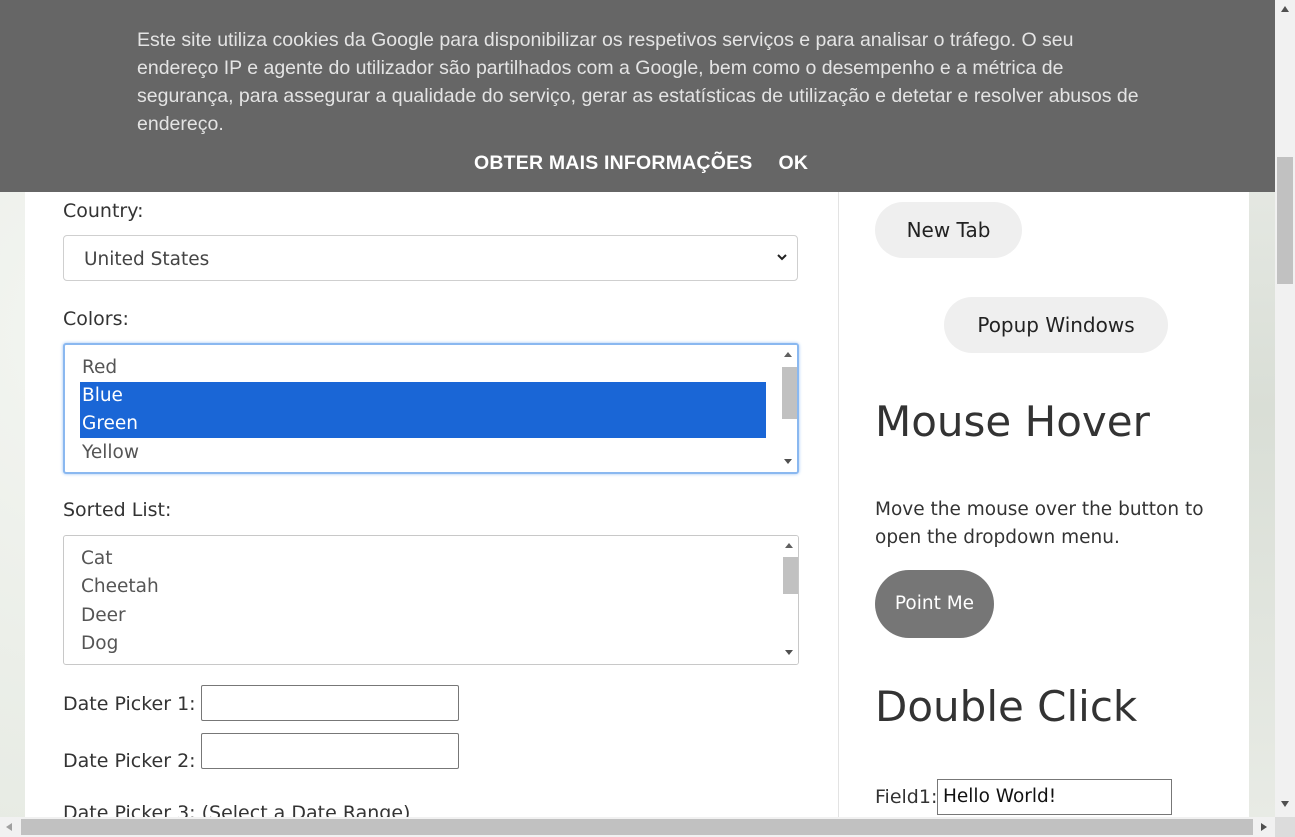 This screenshot has width=1295, height=837. What do you see at coordinates (948, 230) in the screenshot?
I see `new-tab-button: New Tab` at bounding box center [948, 230].